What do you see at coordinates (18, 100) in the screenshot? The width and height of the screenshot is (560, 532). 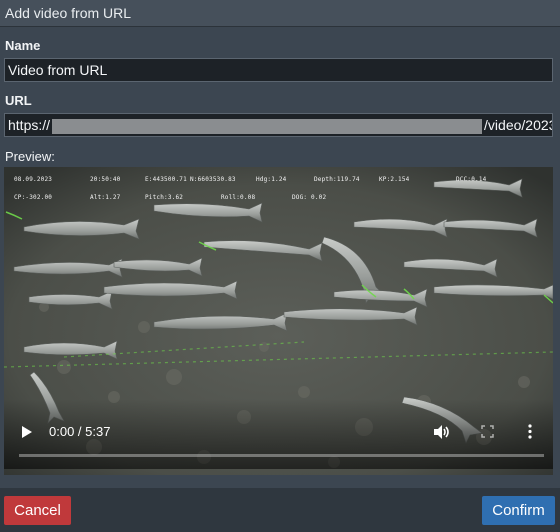 I see `url-label: URL` at bounding box center [18, 100].